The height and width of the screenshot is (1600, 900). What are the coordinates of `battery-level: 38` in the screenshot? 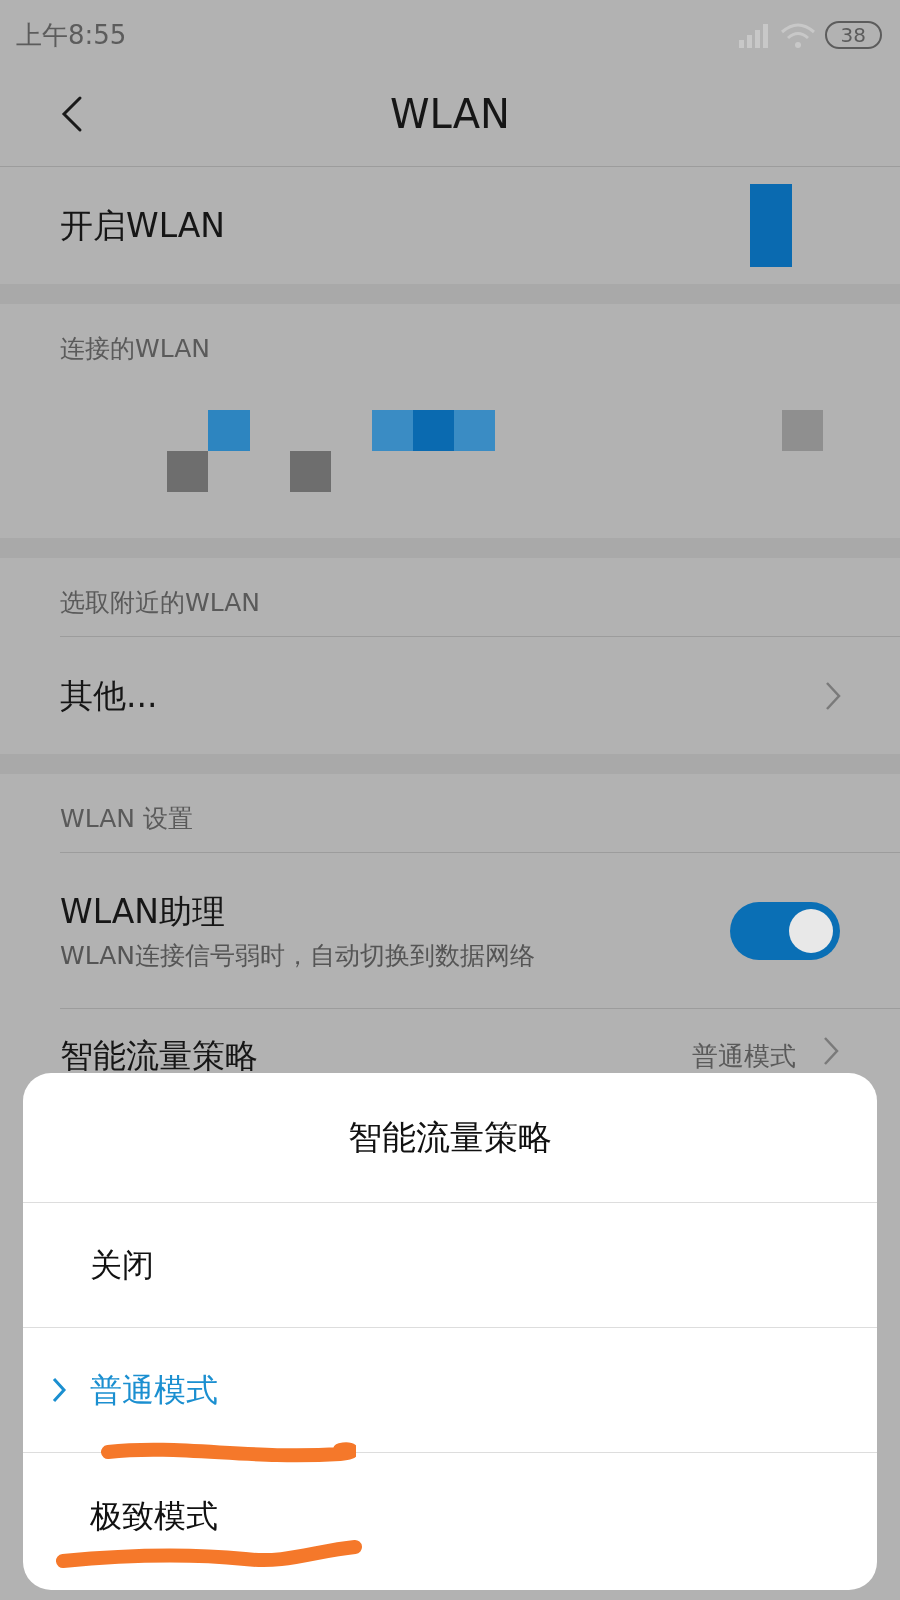 It's located at (853, 35).